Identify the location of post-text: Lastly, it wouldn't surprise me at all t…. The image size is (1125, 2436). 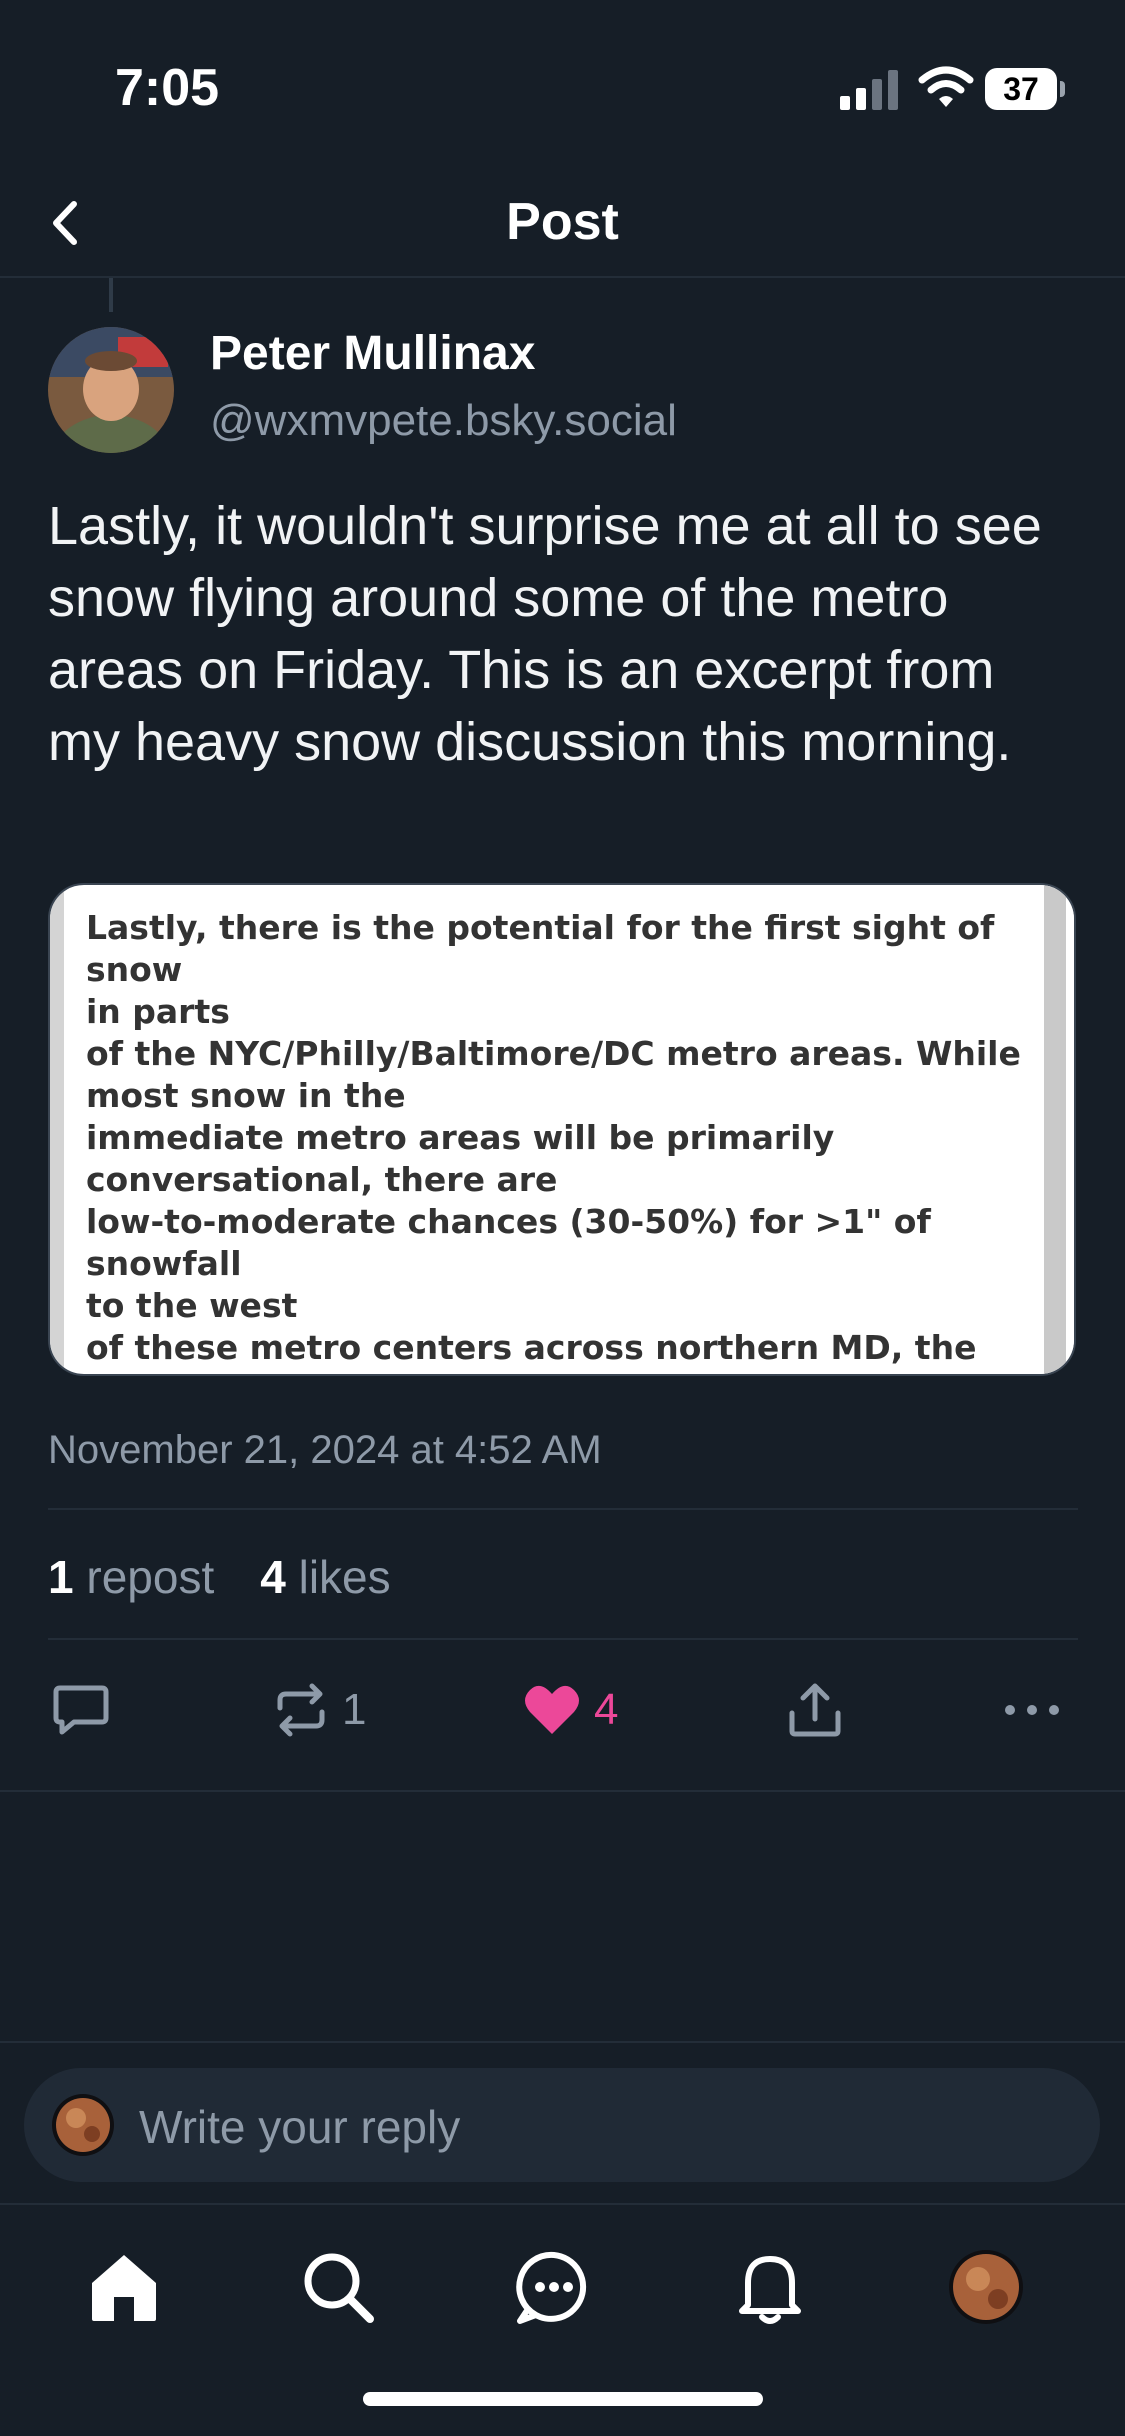
(545, 634).